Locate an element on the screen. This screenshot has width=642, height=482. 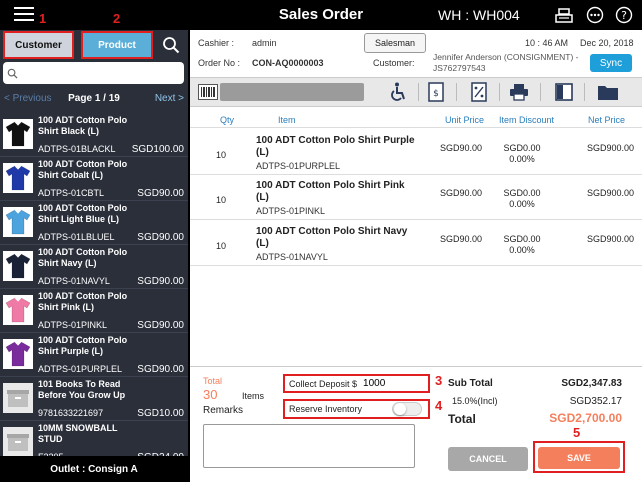
items-label: Items is located at coordinates (253, 396).